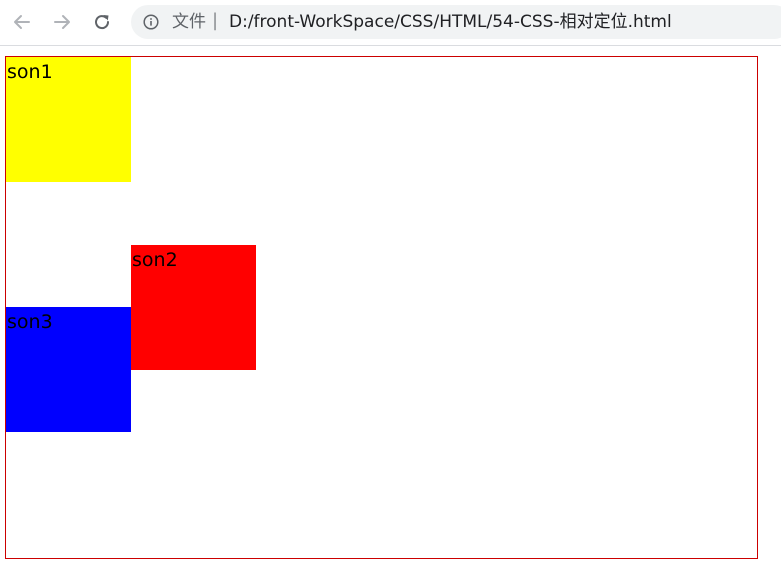  I want to click on forward-button, so click(62, 22).